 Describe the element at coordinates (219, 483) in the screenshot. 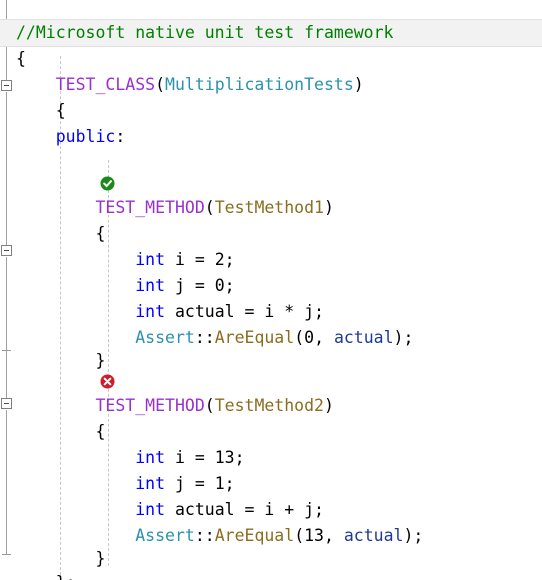

I see `code-token-num: 1` at that location.